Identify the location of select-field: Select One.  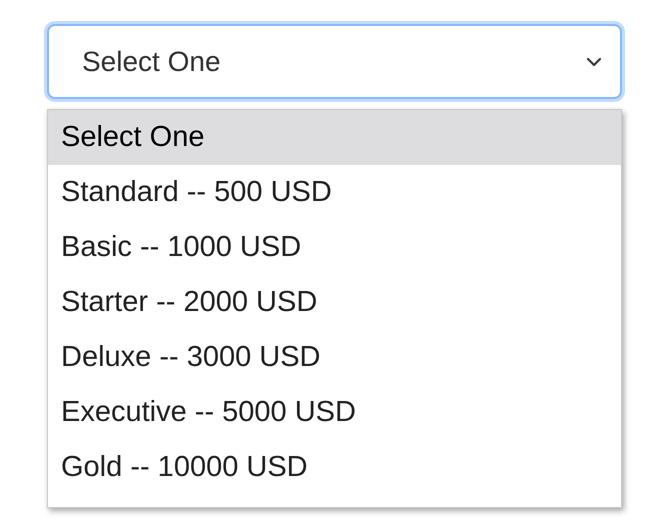
(334, 61).